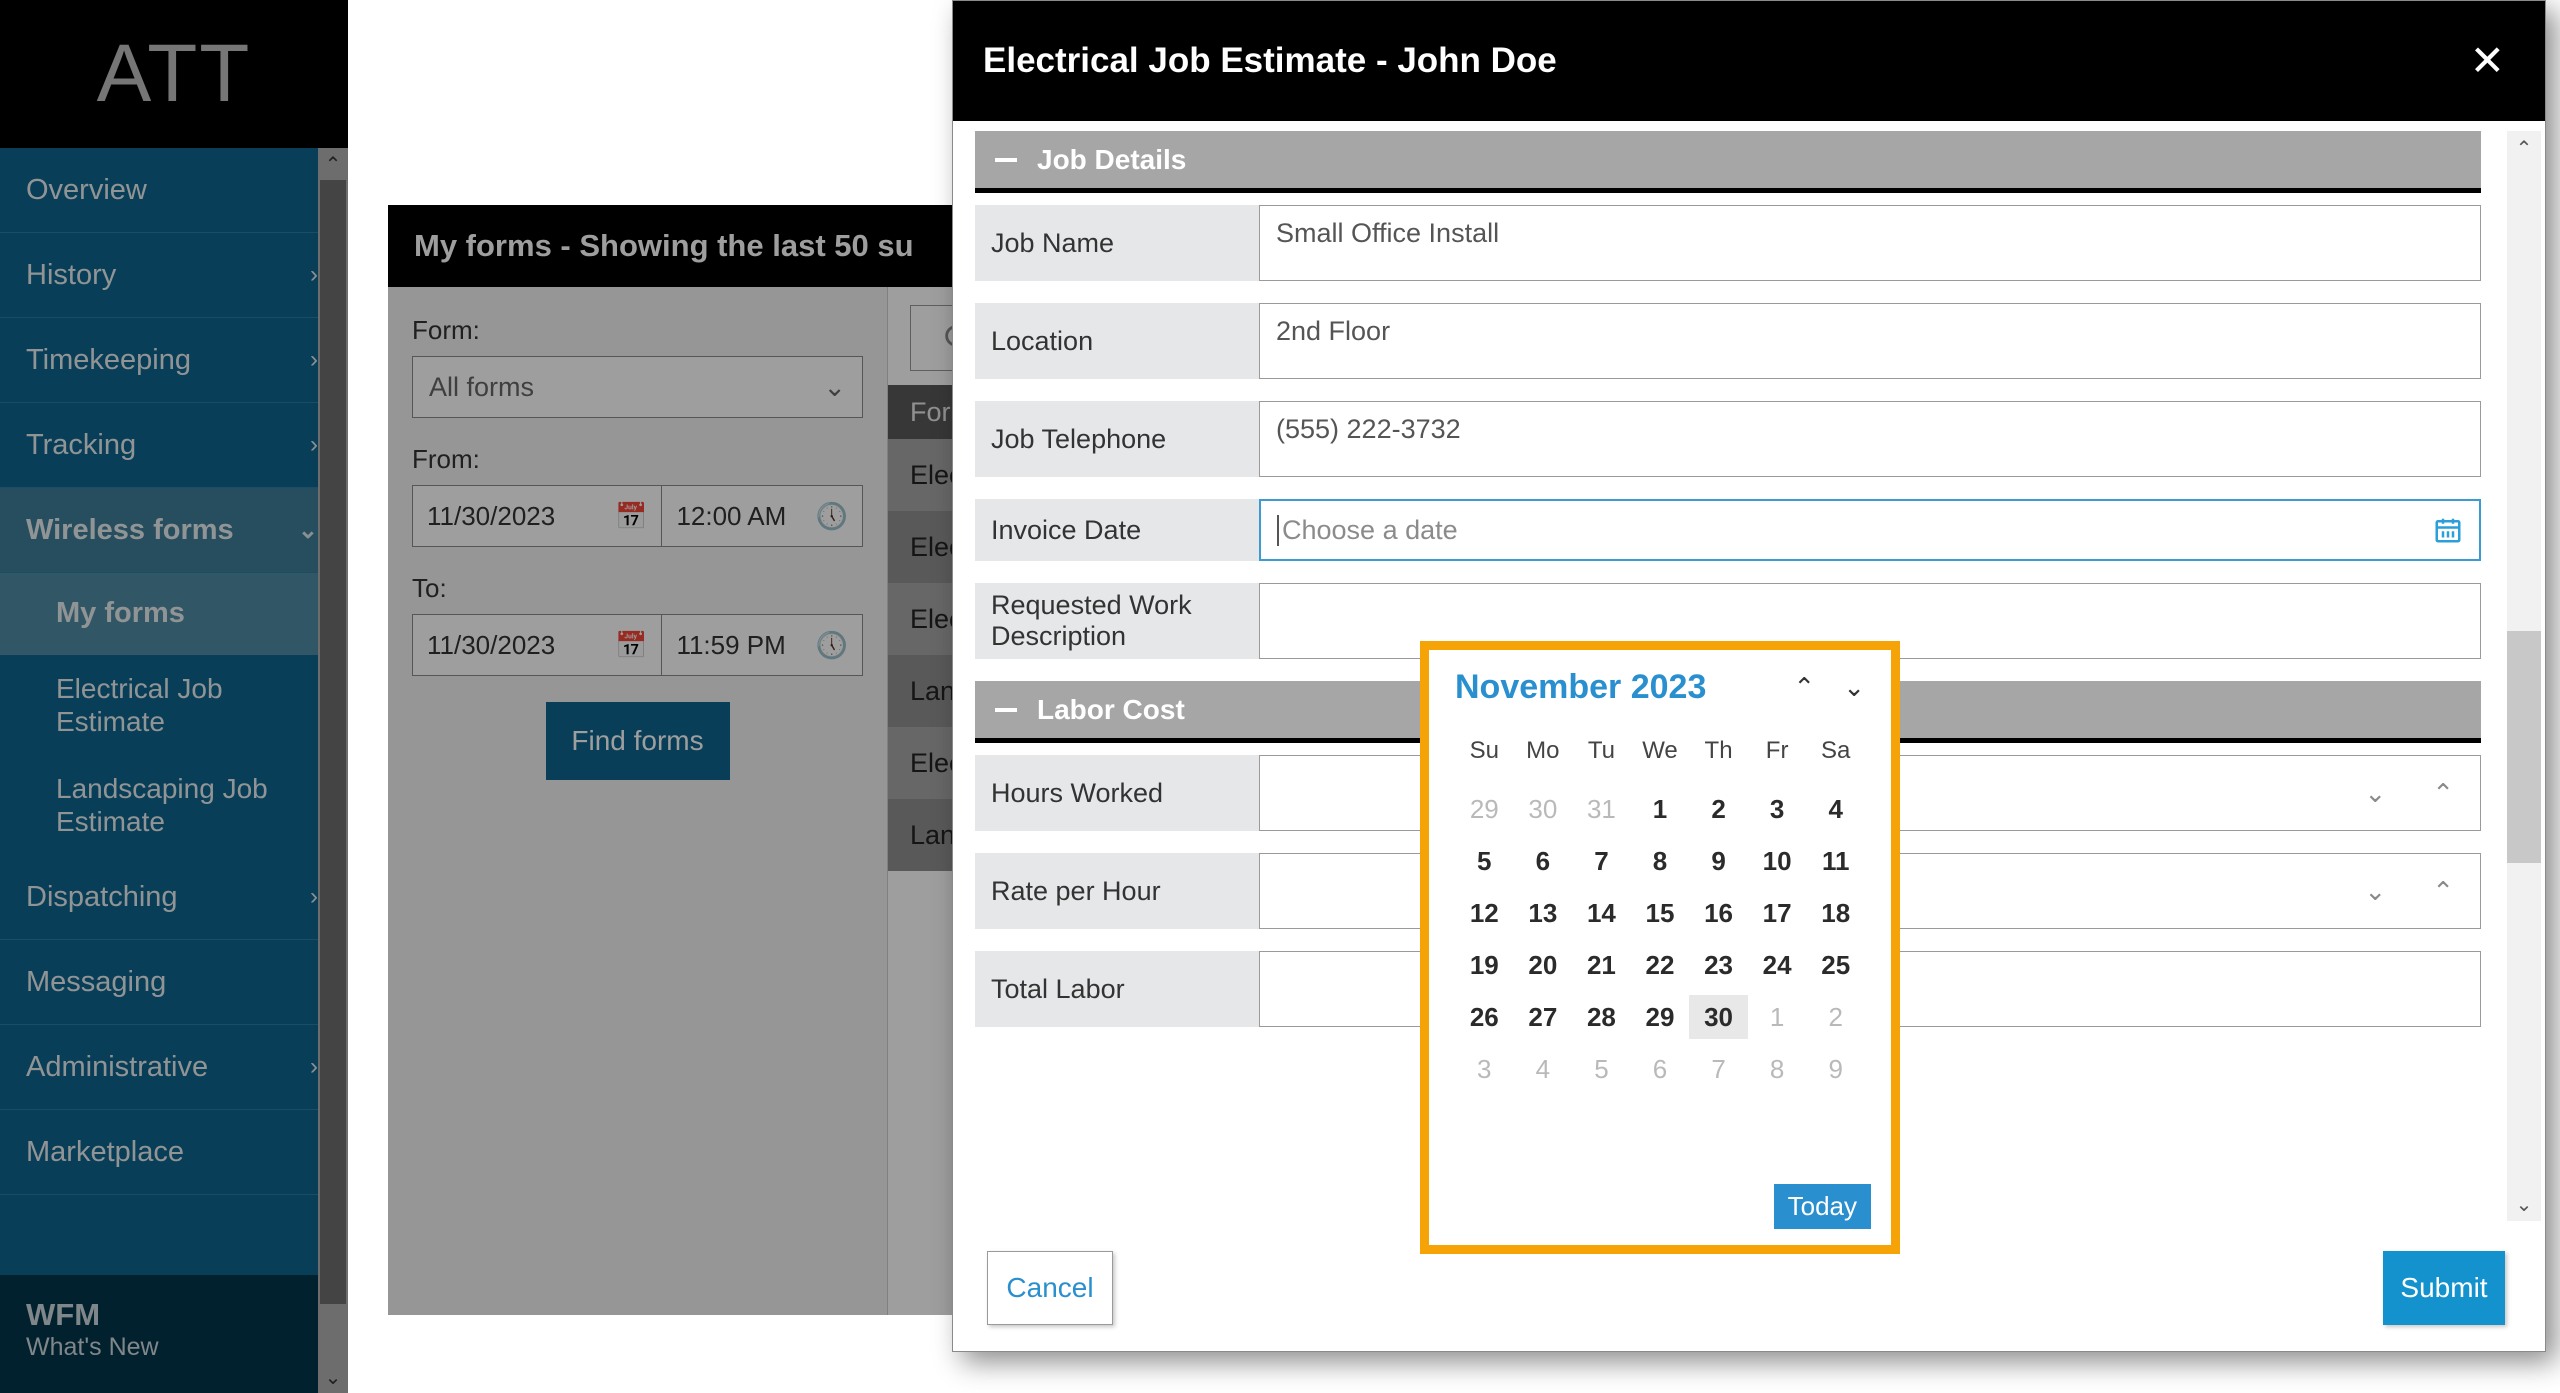 The image size is (2560, 1393). What do you see at coordinates (102, 896) in the screenshot?
I see `sidebar-item-label: Dispatching` at bounding box center [102, 896].